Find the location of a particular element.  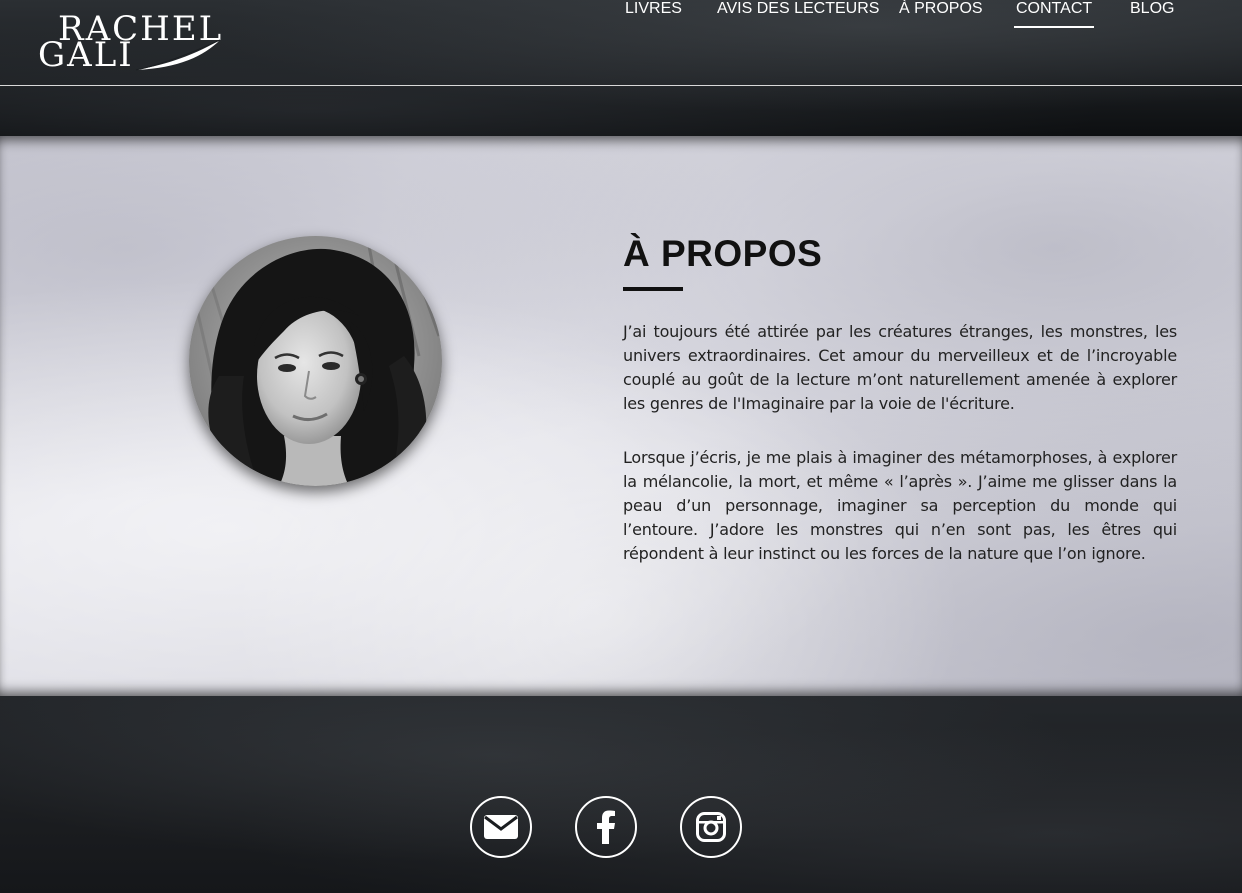

facebook-icon is located at coordinates (606, 827).